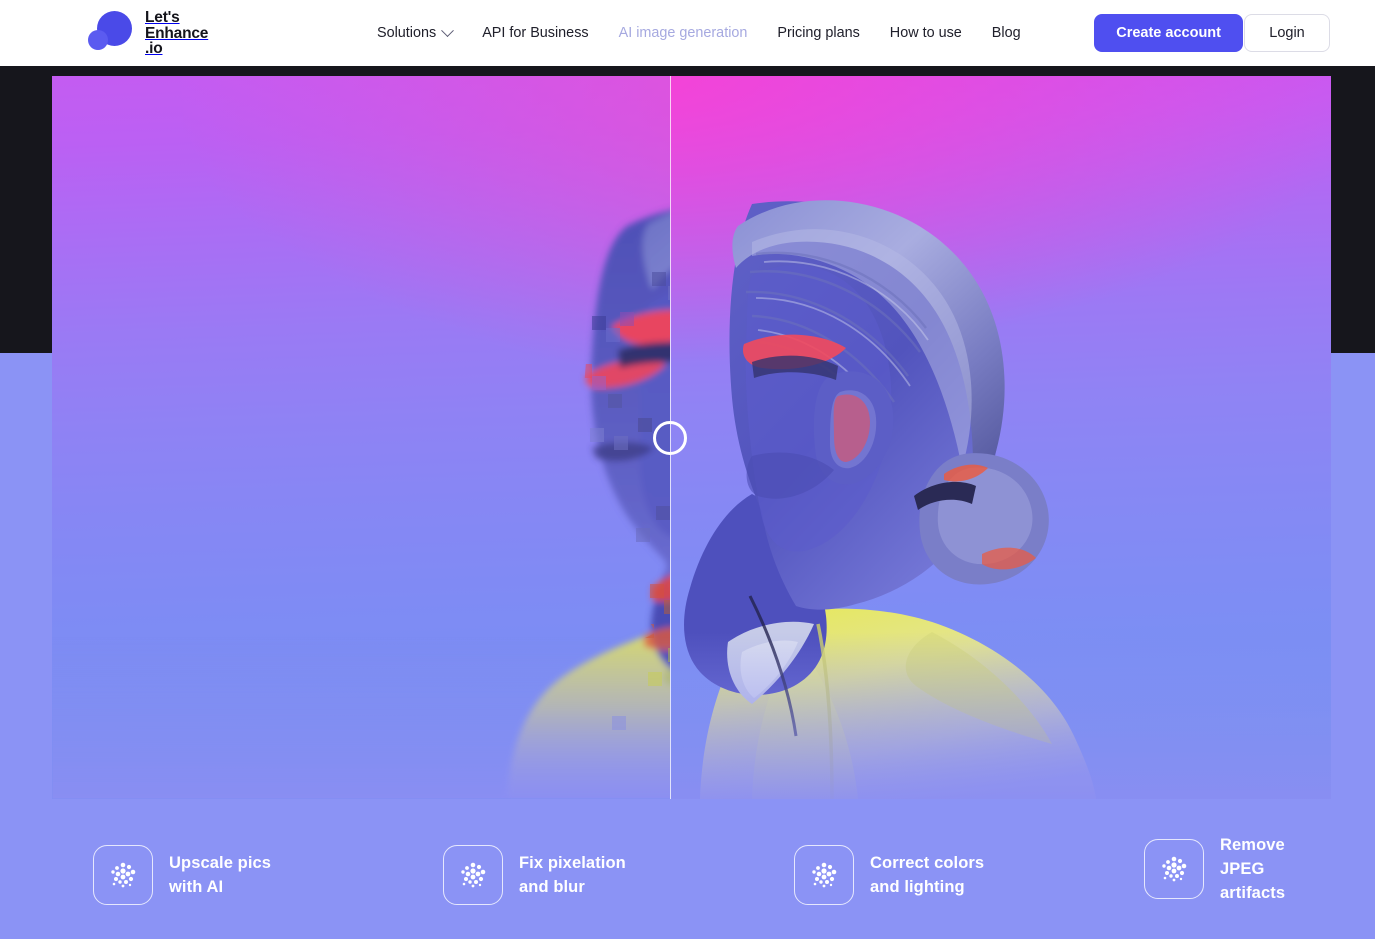 Image resolution: width=1375 pixels, height=939 pixels. I want to click on feature-item-upscale-pics: Upscale pics with AI, so click(182, 875).